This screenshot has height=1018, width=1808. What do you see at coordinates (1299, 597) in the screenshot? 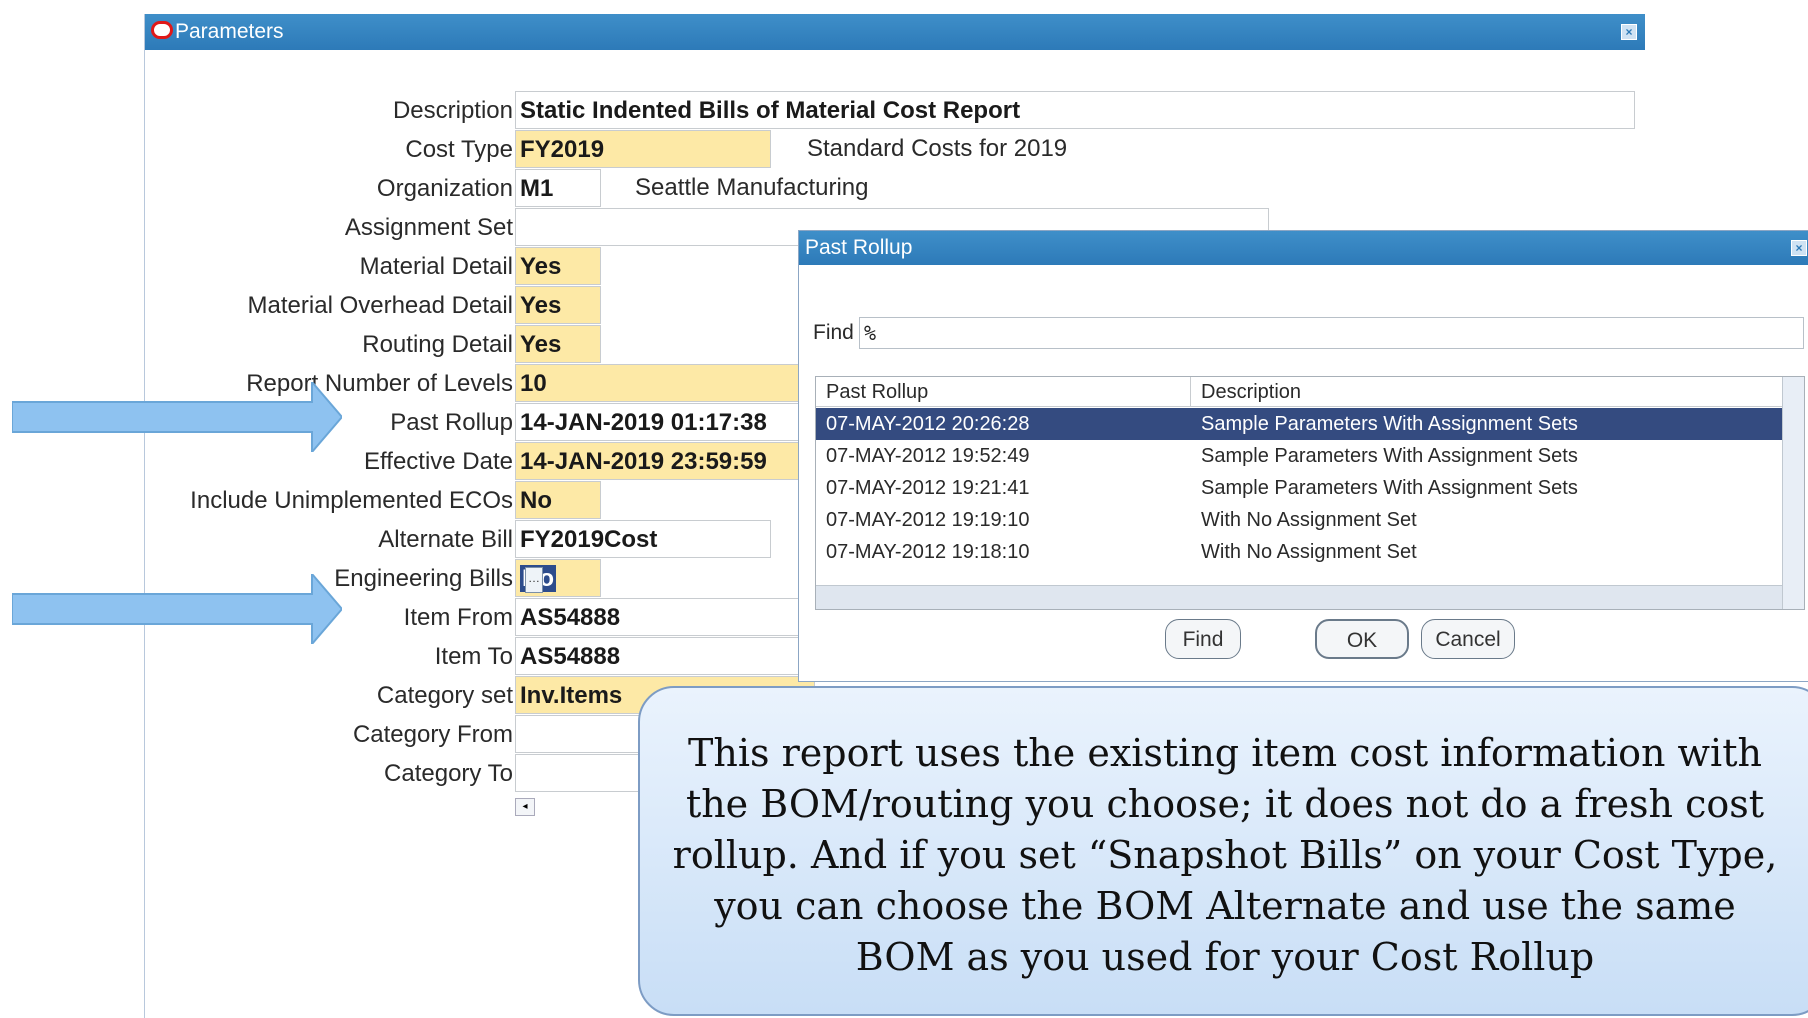
I see `horizontal-scrollbar` at bounding box center [1299, 597].